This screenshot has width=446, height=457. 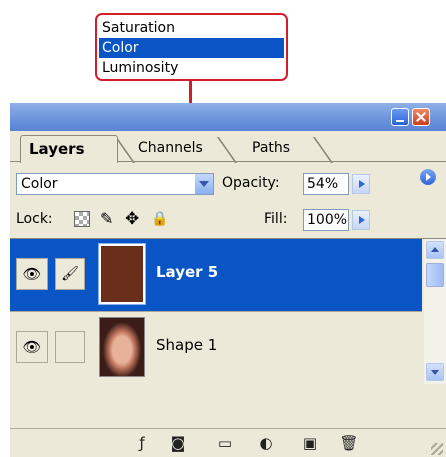 I want to click on blend-option-luminosity: Luminosity, so click(x=191, y=68).